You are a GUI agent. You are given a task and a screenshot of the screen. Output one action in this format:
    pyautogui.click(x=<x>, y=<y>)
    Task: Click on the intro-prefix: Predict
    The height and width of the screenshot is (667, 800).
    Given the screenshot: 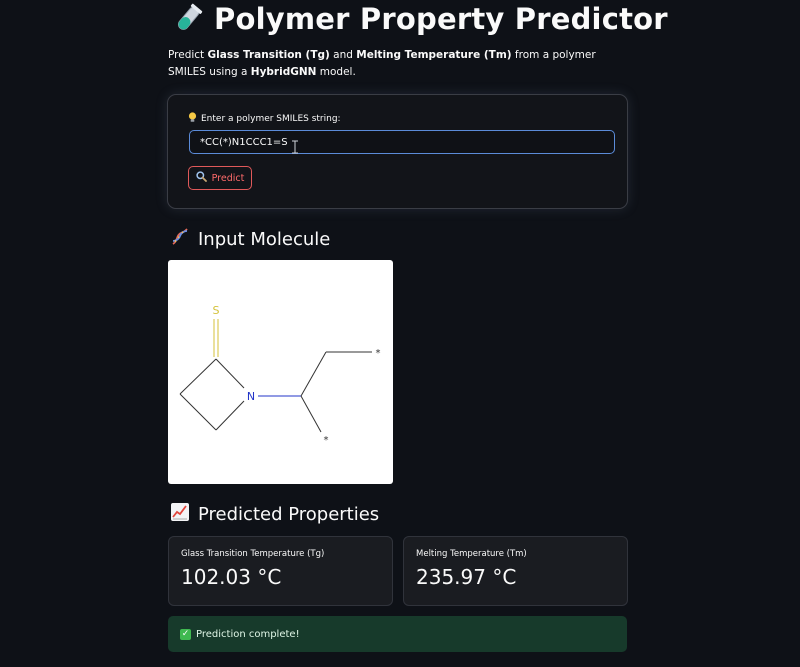 What is the action you would take?
    pyautogui.click(x=188, y=55)
    